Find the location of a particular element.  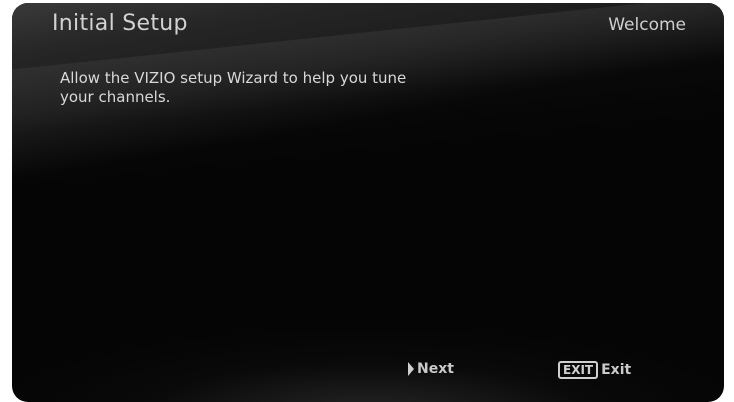

page-title: Initial Setup is located at coordinates (120, 23).